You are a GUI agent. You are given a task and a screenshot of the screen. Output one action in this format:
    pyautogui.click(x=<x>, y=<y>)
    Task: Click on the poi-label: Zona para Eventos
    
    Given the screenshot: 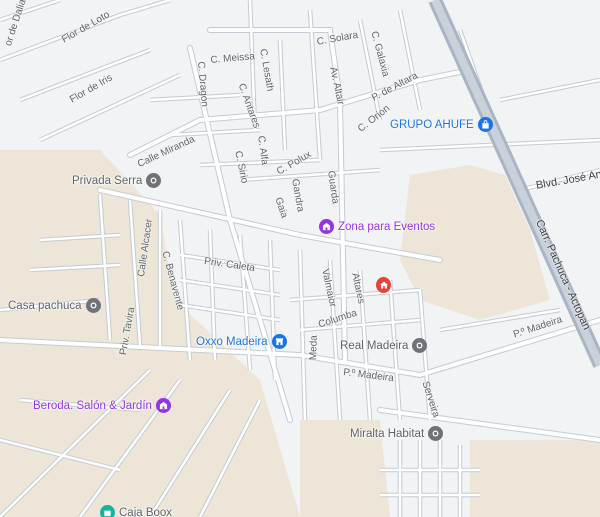 What is the action you would take?
    pyautogui.click(x=387, y=226)
    